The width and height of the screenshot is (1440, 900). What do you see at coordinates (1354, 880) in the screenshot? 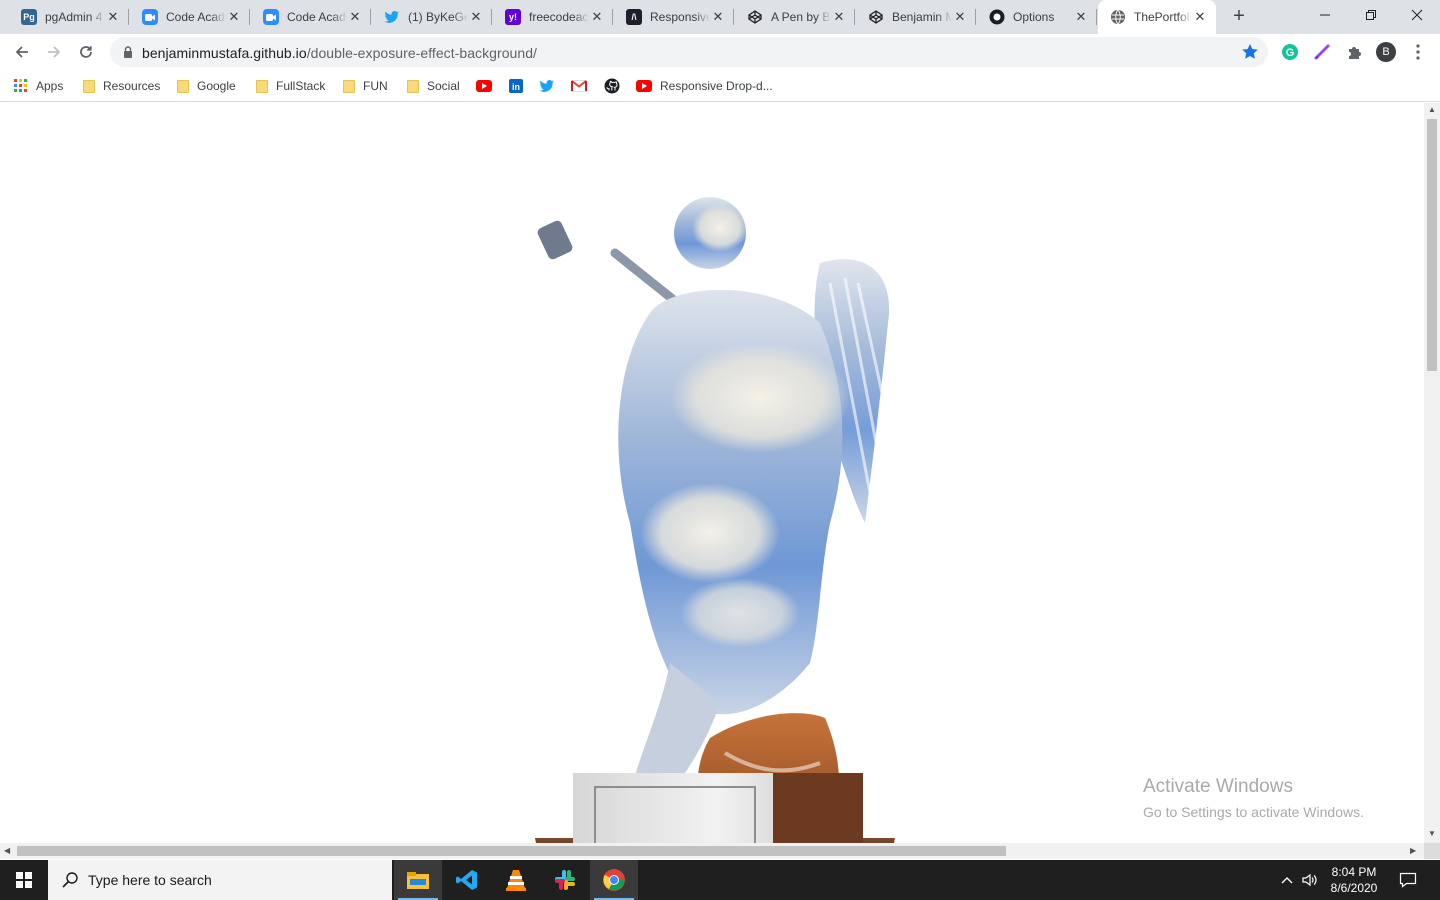
I see `taskbar-clock: 8:04 PM 8/6/2020` at bounding box center [1354, 880].